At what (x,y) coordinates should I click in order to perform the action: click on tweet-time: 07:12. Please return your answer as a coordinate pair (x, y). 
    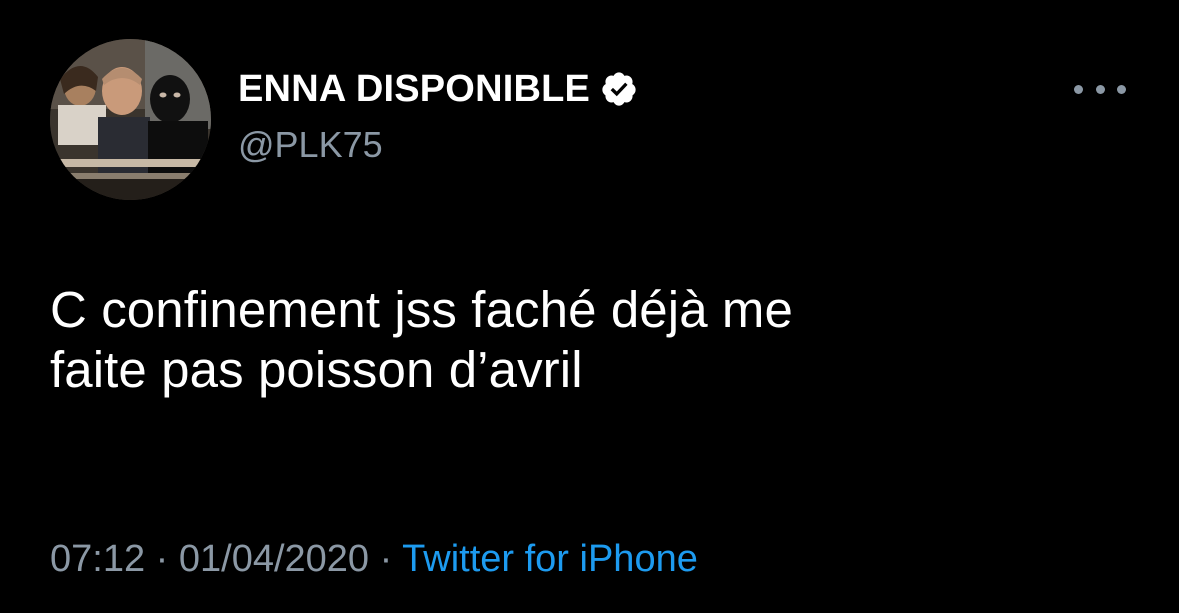
    Looking at the image, I should click on (97, 559).